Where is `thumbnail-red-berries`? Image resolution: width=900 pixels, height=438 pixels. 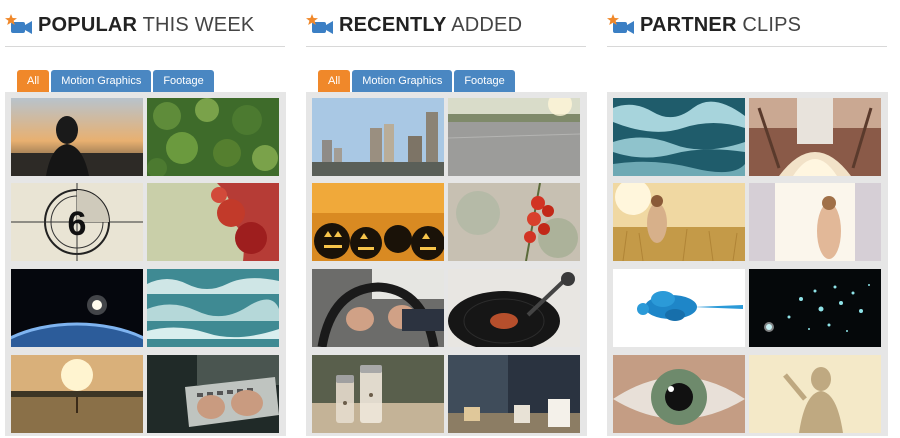 thumbnail-red-berries is located at coordinates (514, 222).